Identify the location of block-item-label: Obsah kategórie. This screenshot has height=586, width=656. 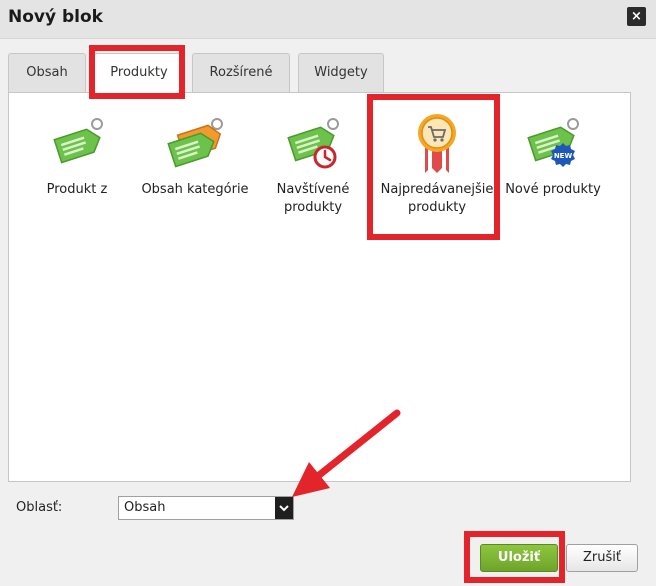
(195, 189).